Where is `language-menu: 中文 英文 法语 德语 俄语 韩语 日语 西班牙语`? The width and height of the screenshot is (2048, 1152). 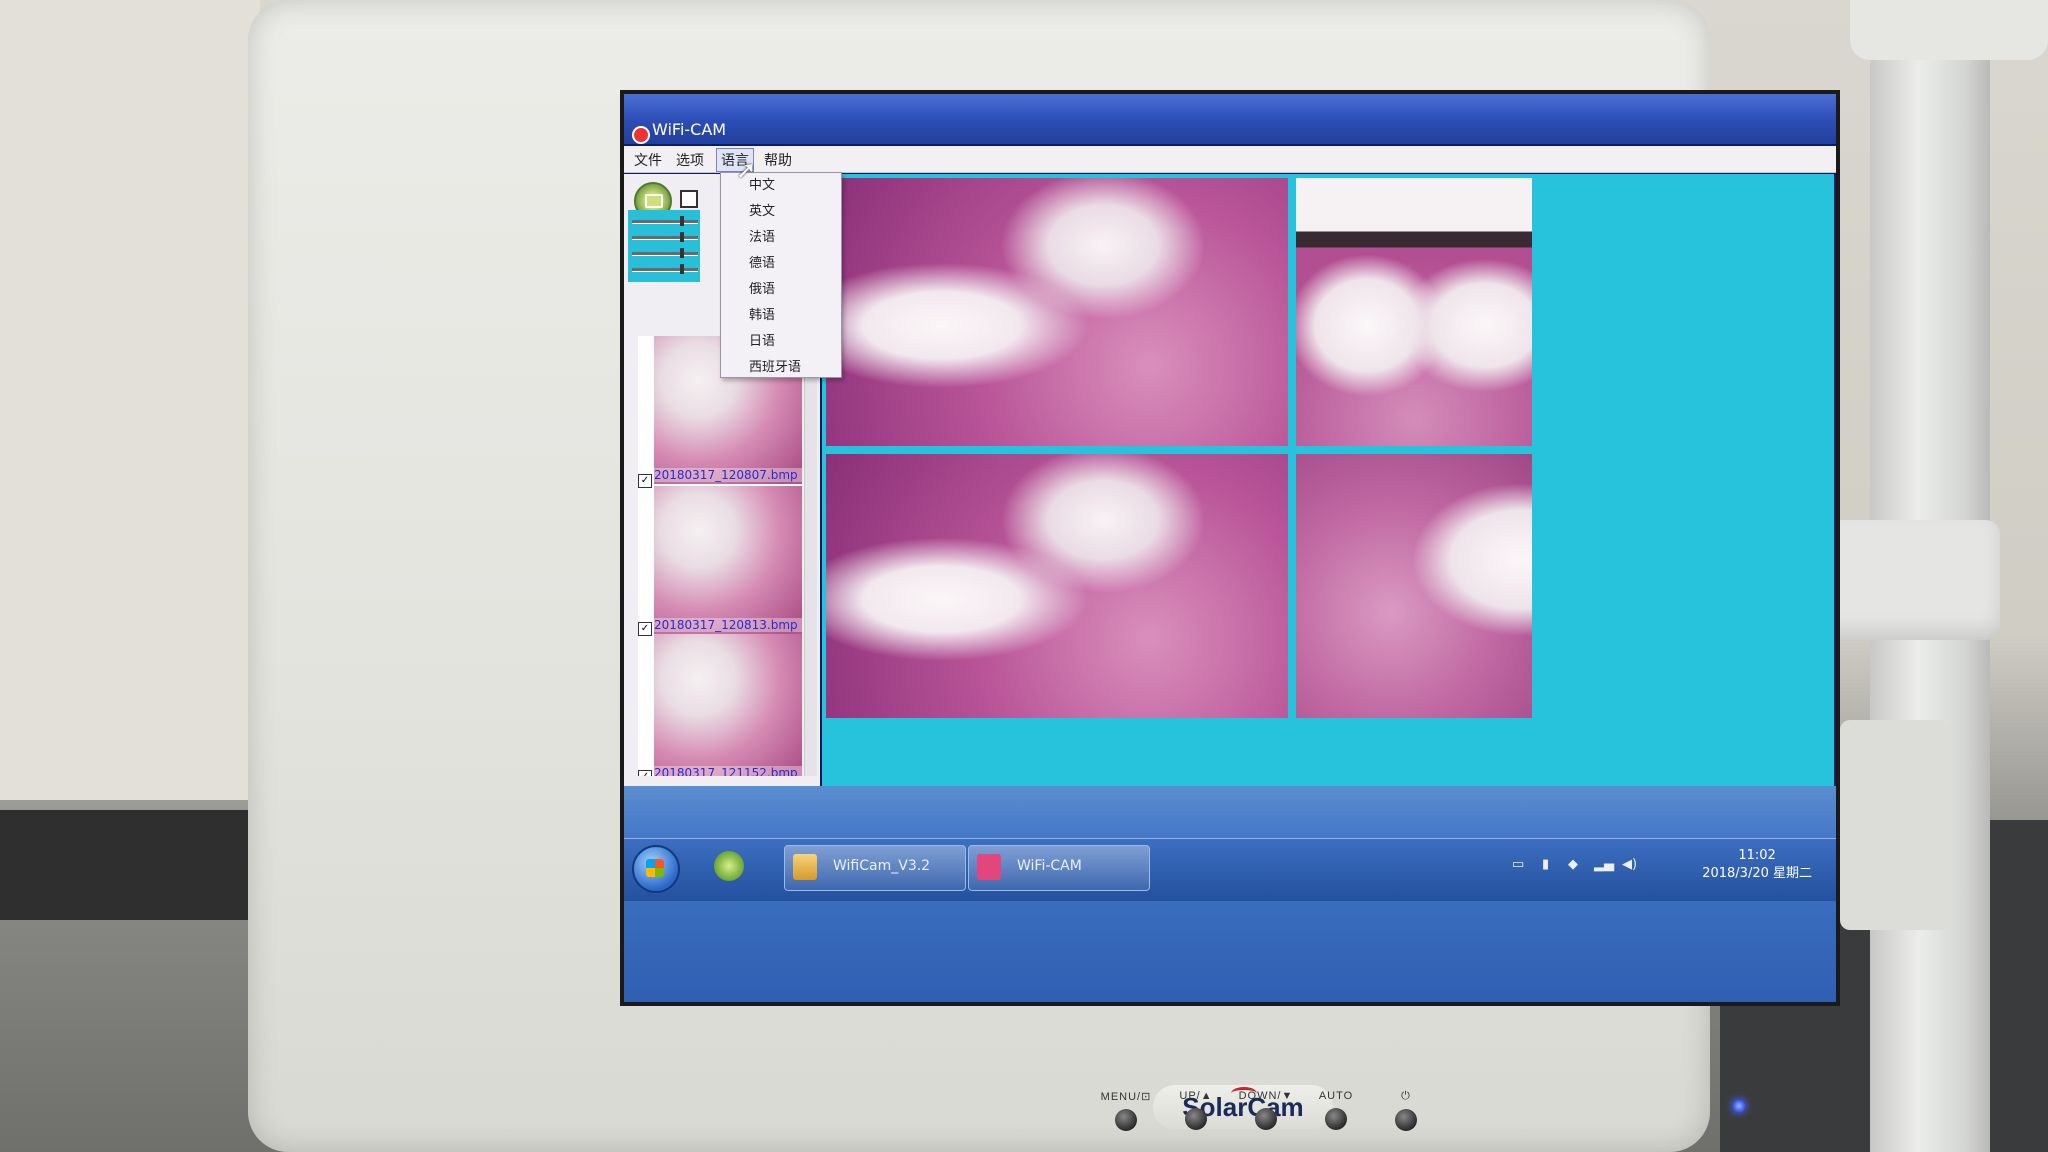
language-menu: 中文 英文 法语 德语 俄语 韩语 日语 西班牙语 is located at coordinates (781, 275).